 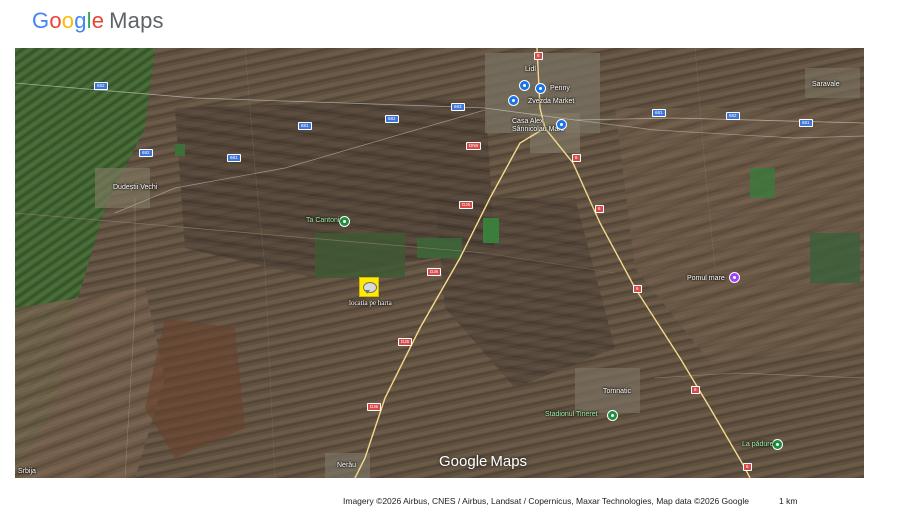 I want to click on watermark-google: Google, so click(x=463, y=461).